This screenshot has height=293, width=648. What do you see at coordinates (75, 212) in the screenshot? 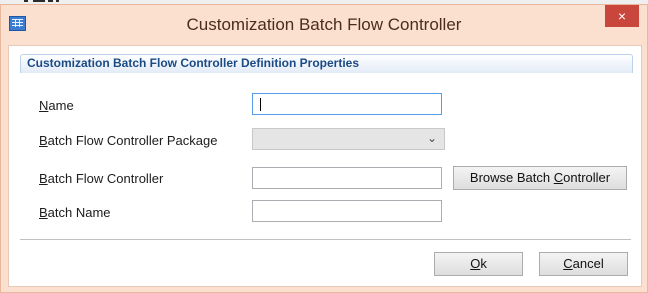
I see `batch-name-label: Batch Name` at bounding box center [75, 212].